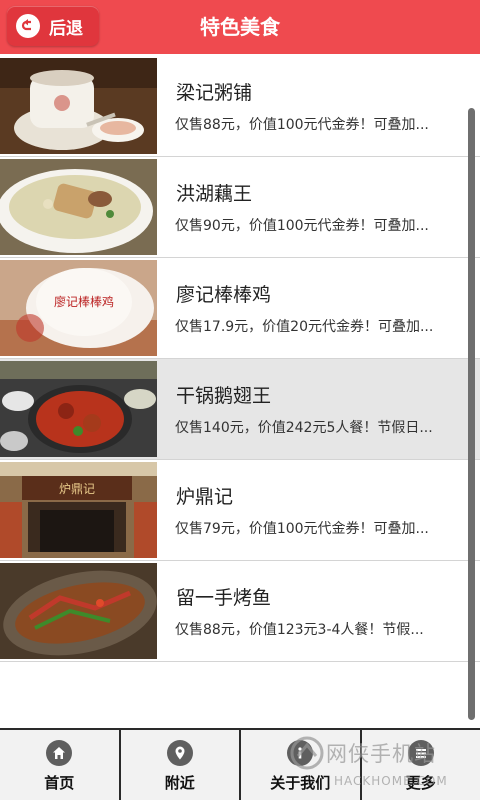  I want to click on item-photo: 廖记棒棒鸡, so click(78, 308).